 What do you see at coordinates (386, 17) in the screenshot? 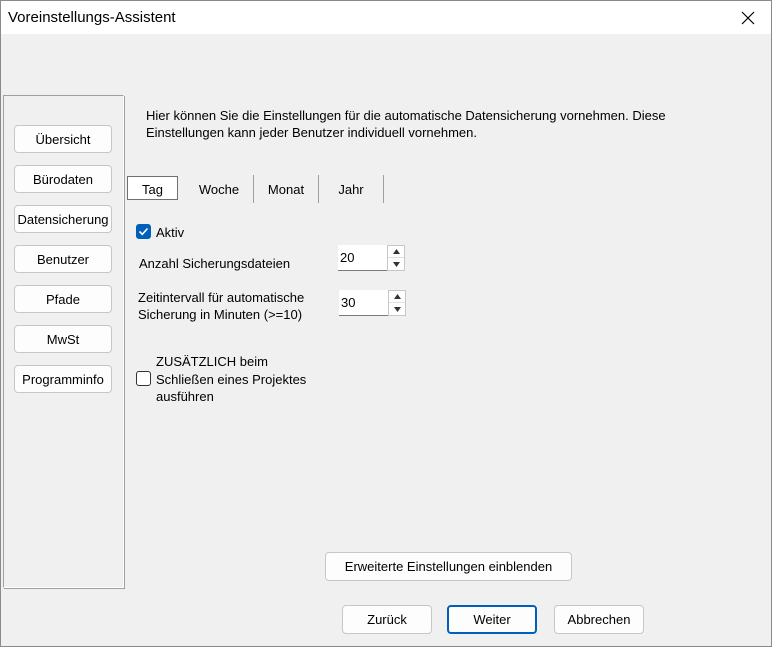
I see `title-bar: Voreinstellungs-Assistent` at bounding box center [386, 17].